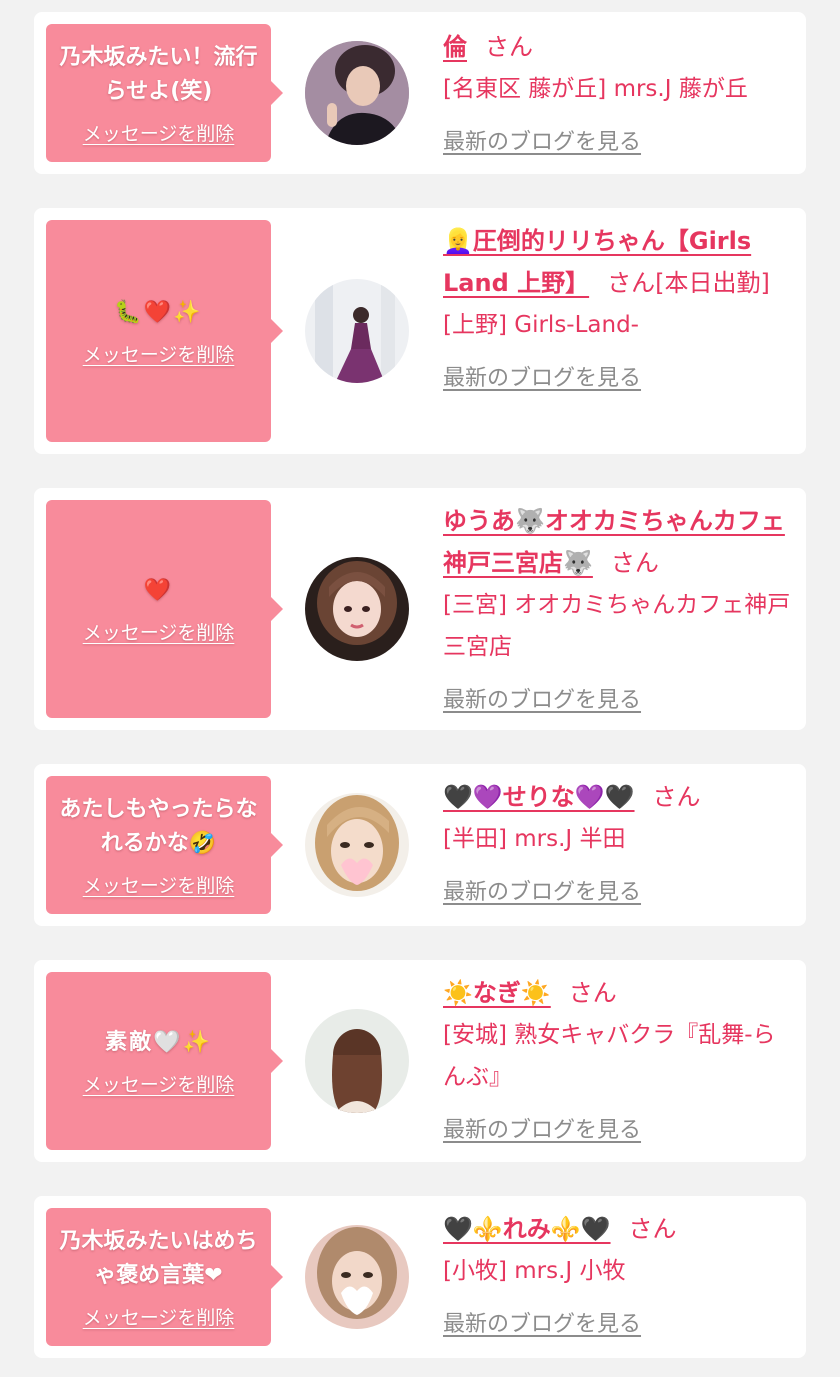  What do you see at coordinates (595, 89) in the screenshot?
I see `shop-info: [名東区 藤が丘] mrs.J 藤が丘` at bounding box center [595, 89].